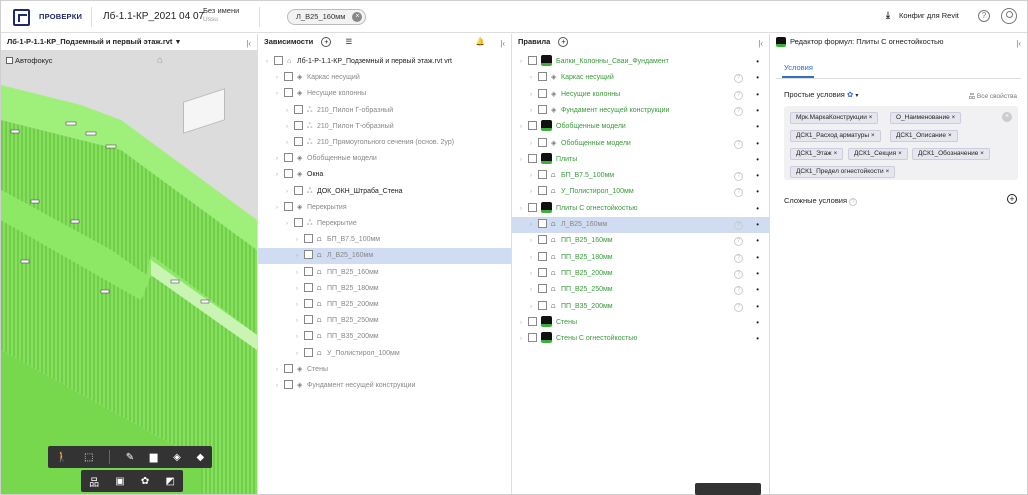  Describe the element at coordinates (640, 258) in the screenshot. I see `rule-row: › ⩍ ПП_В25_180мм? •` at that location.